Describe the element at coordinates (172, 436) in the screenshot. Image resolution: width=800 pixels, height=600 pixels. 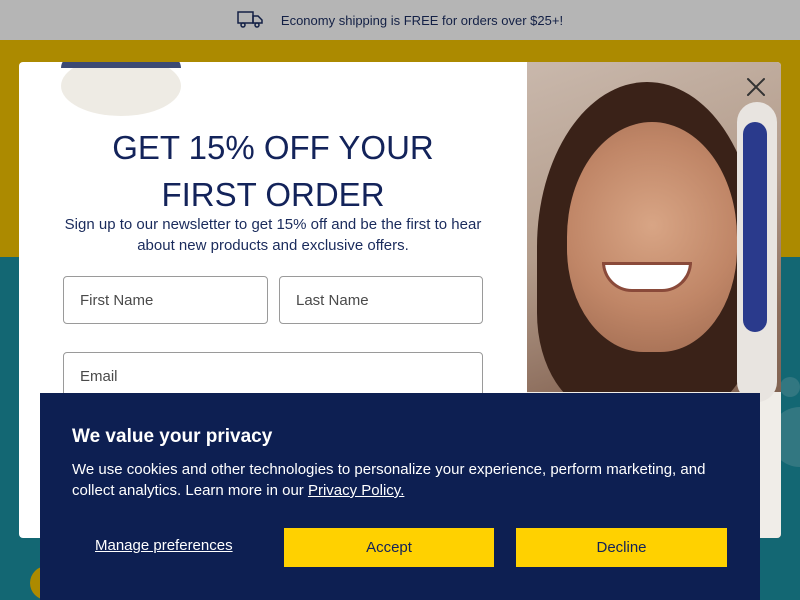
I see `cookie-title: We value your privacy` at that location.